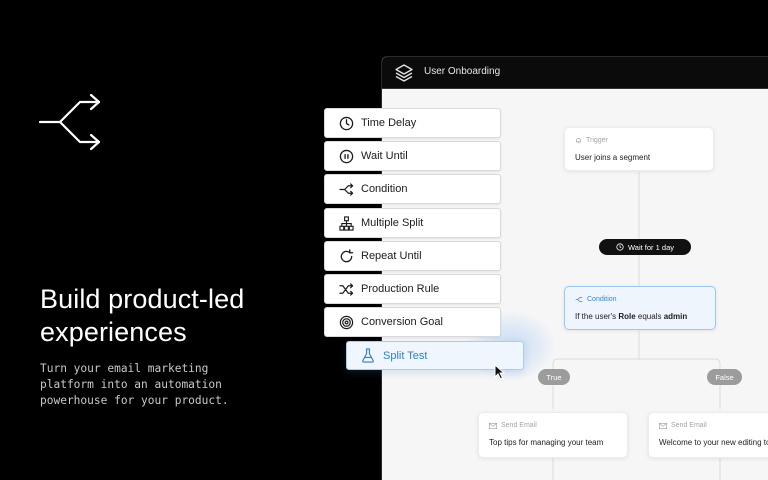 The image size is (768, 480). What do you see at coordinates (392, 223) in the screenshot?
I see `action-label: Multiple Split` at bounding box center [392, 223].